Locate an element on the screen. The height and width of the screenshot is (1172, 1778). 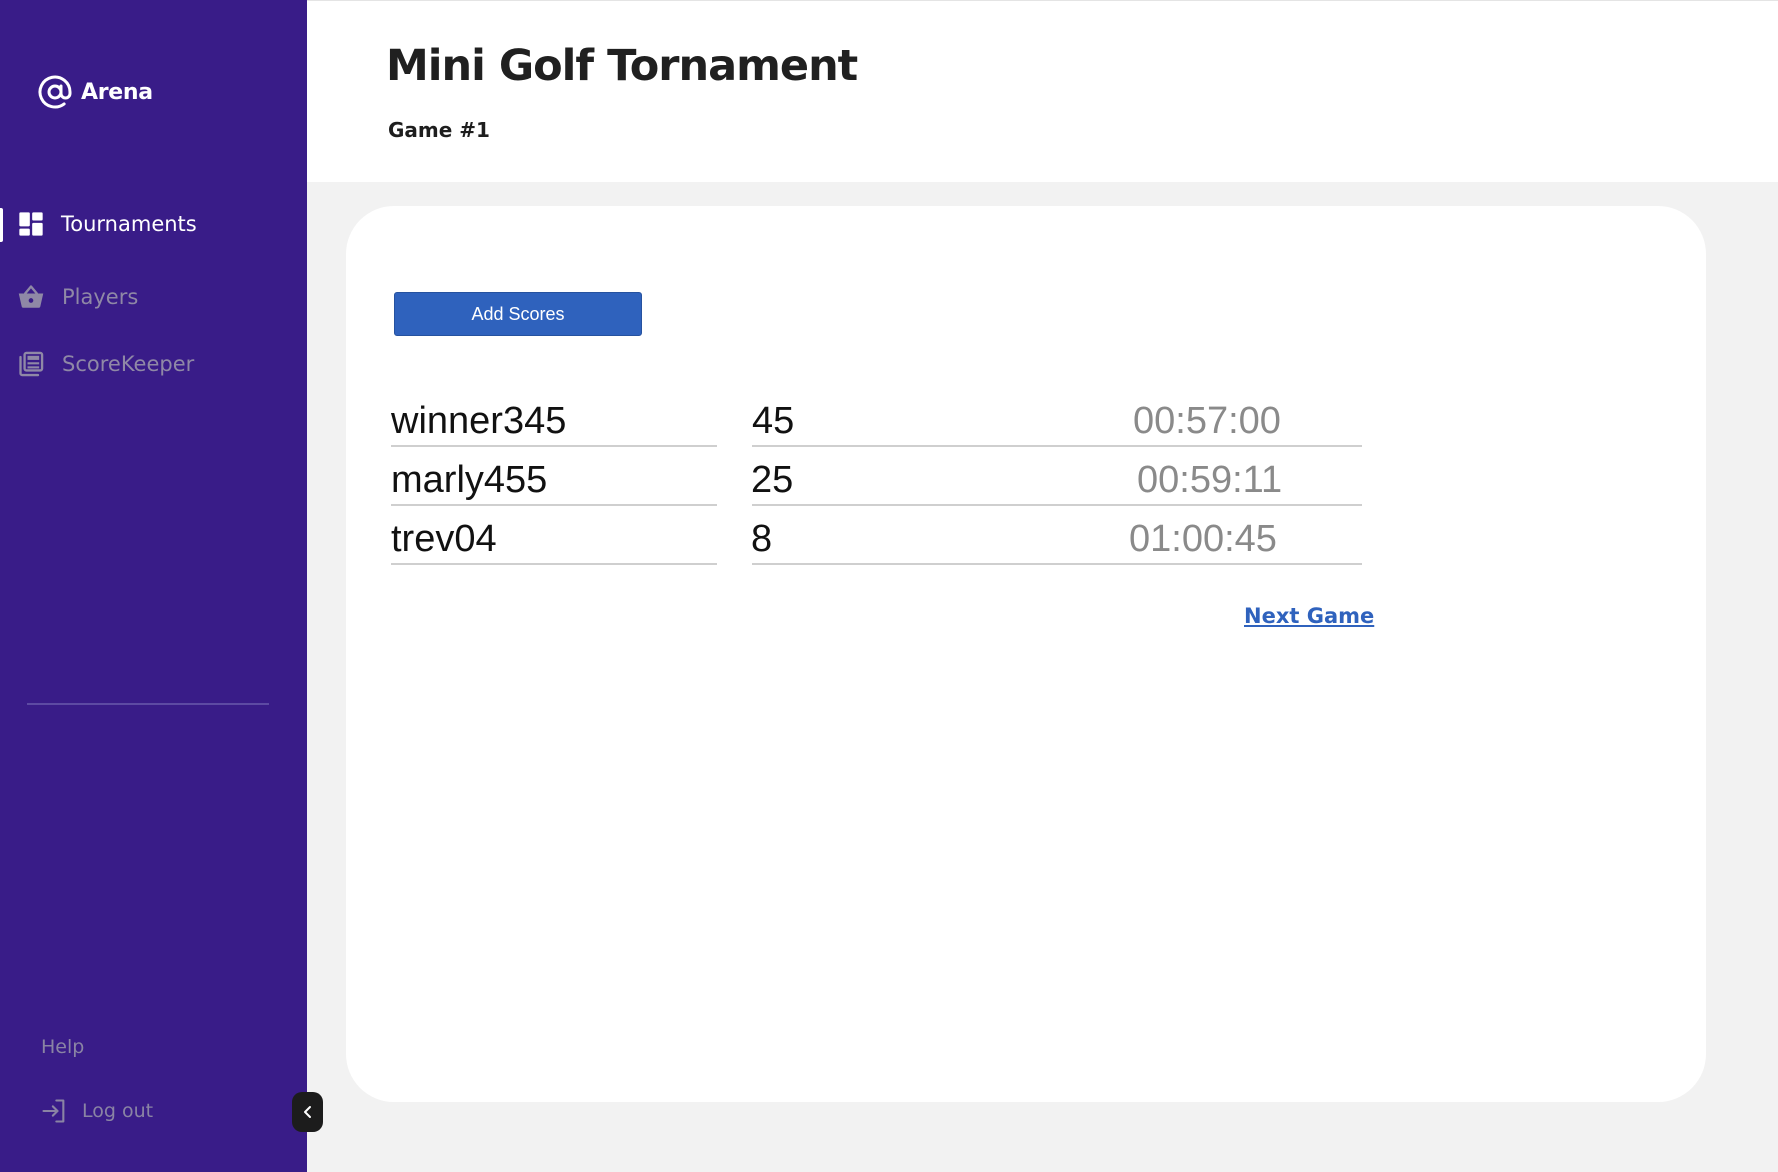
next-game-link: Next Game is located at coordinates (1309, 616).